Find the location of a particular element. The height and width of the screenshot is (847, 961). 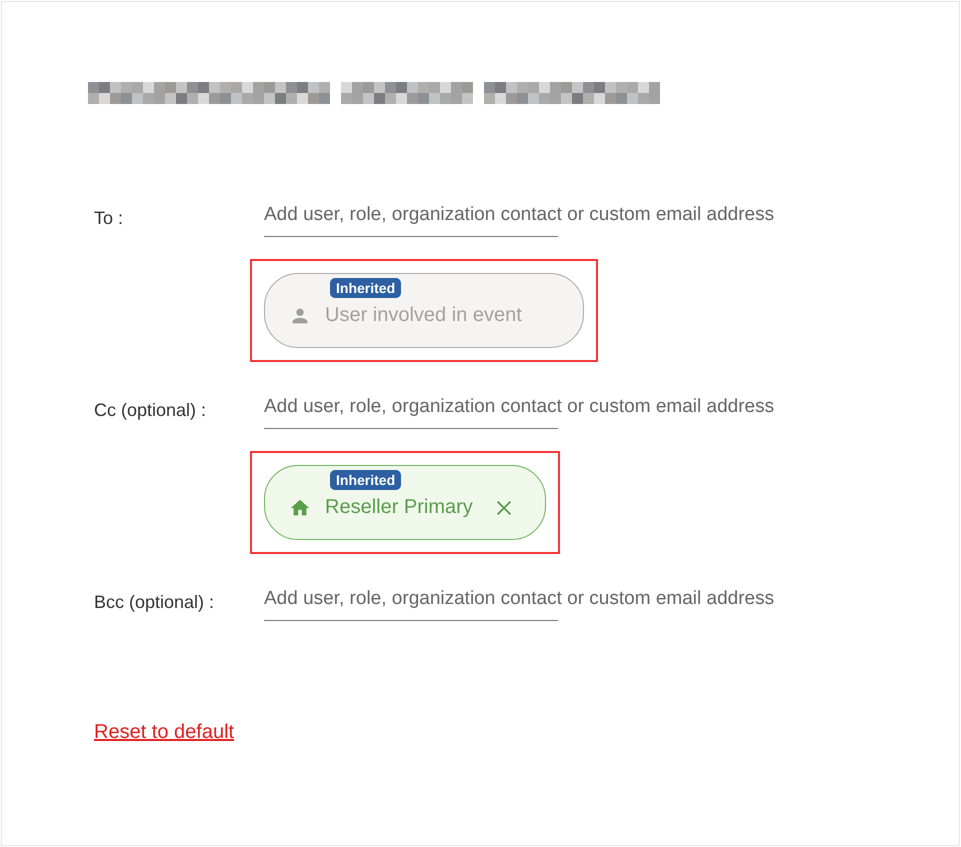

recipient-chip: Inherited Reseller Primary is located at coordinates (405, 502).